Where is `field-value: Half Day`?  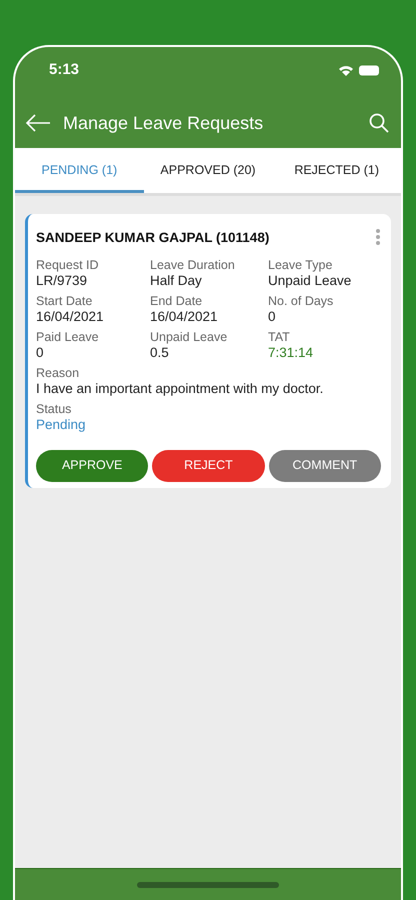
field-value: Half Day is located at coordinates (176, 281).